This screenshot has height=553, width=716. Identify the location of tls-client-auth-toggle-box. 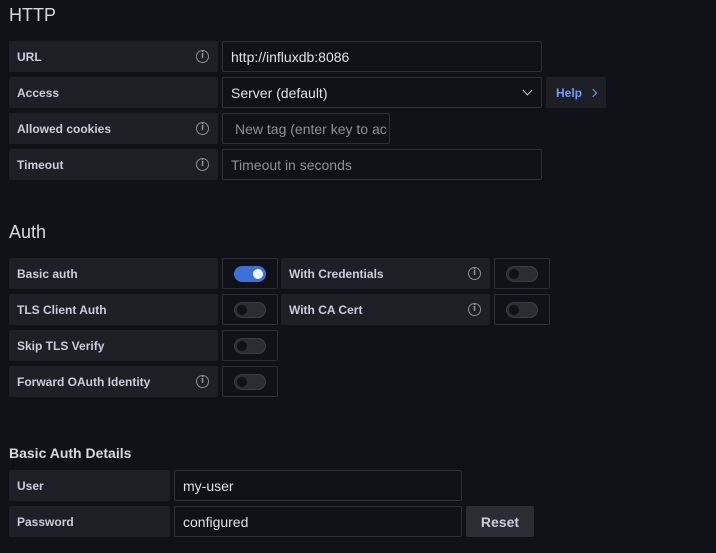
(250, 309).